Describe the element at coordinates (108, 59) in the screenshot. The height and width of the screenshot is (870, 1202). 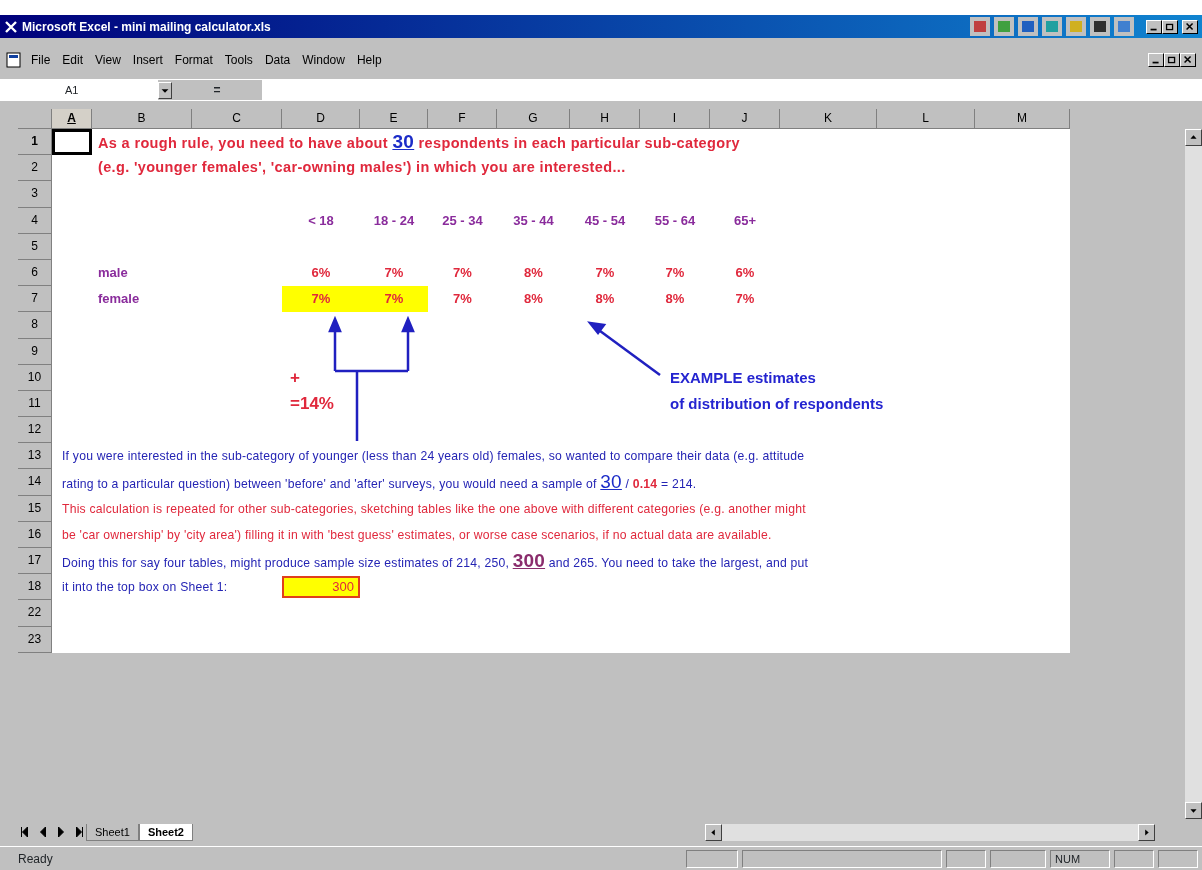
I see `menu-item: View` at that location.